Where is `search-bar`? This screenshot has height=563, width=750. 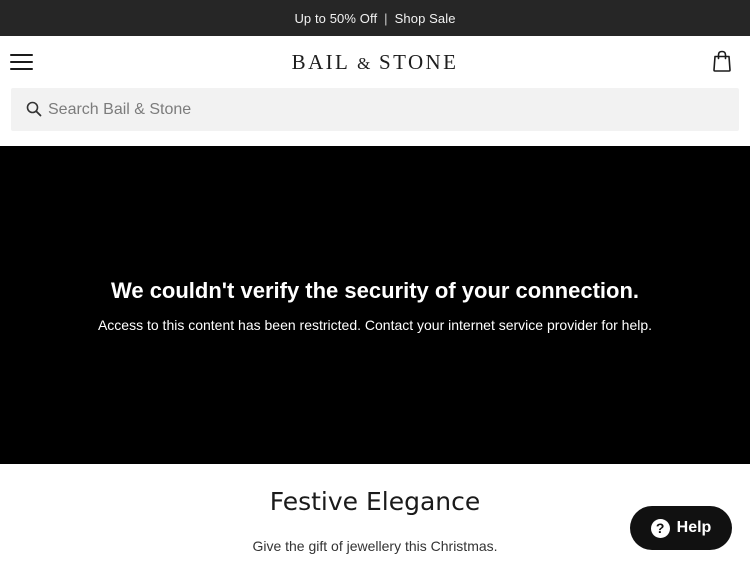 search-bar is located at coordinates (375, 109).